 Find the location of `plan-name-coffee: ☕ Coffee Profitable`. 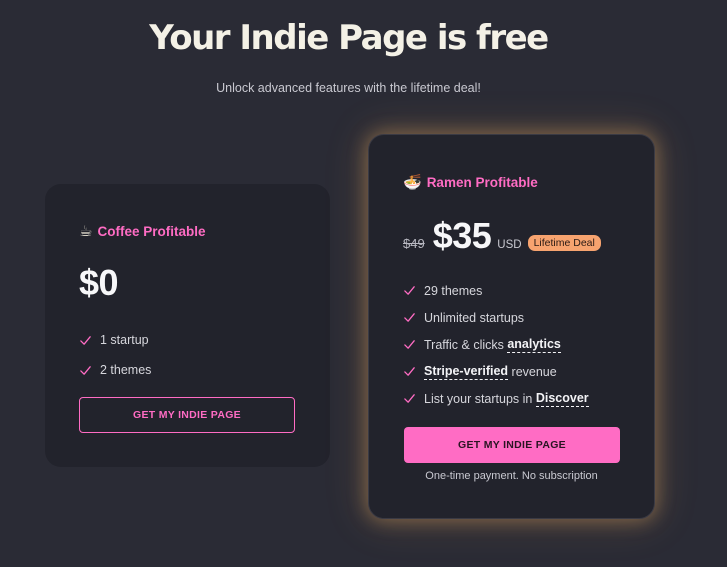

plan-name-coffee: ☕ Coffee Profitable is located at coordinates (142, 231).